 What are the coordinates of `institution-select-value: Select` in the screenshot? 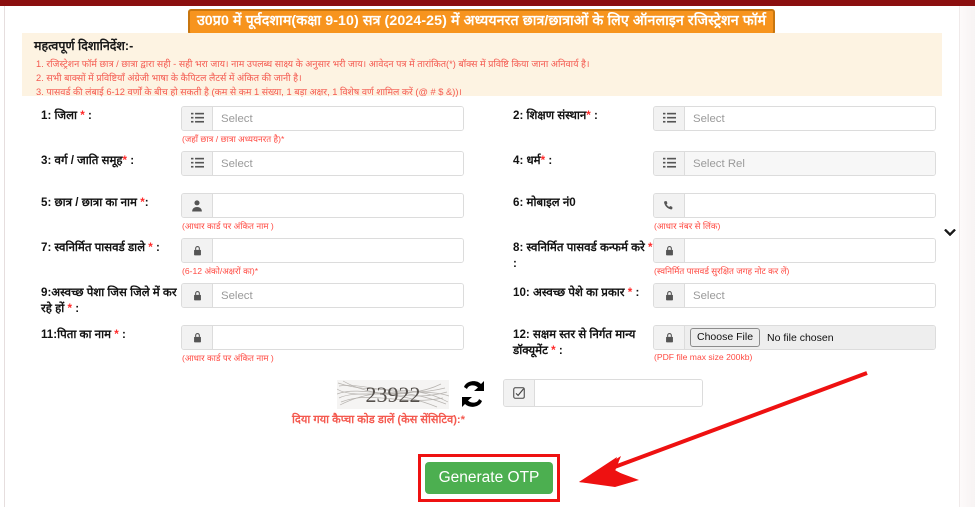 It's located at (810, 118).